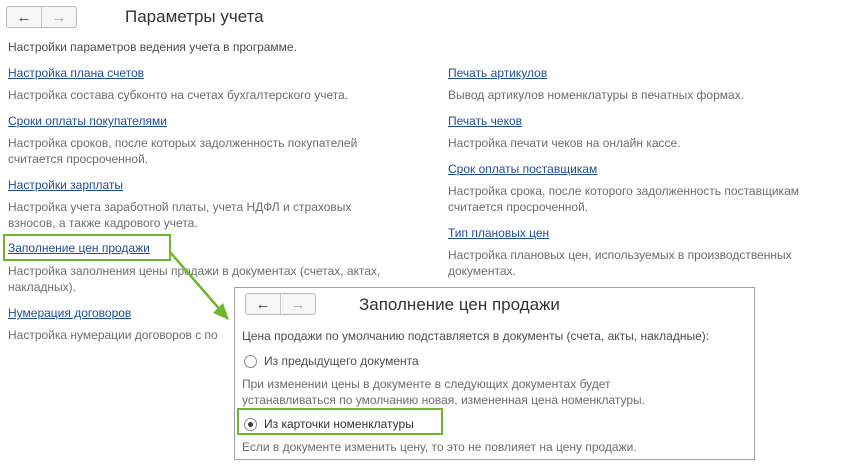 The width and height of the screenshot is (862, 472). What do you see at coordinates (250, 361) in the screenshot?
I see `radio-from-previous-document` at bounding box center [250, 361].